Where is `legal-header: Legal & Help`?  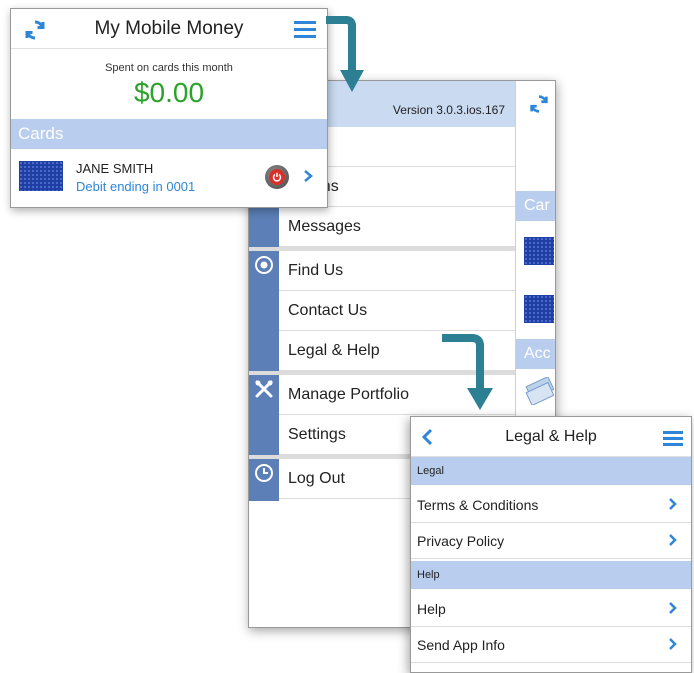
legal-header: Legal & Help is located at coordinates (551, 437).